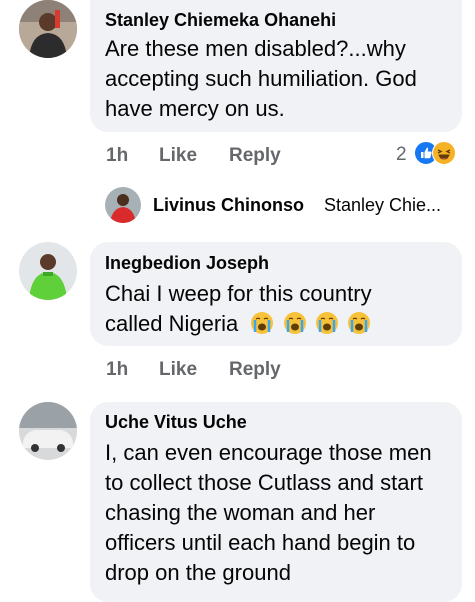 This screenshot has height=602, width=475. What do you see at coordinates (255, 156) in the screenshot?
I see `reply-button-1: Reply` at bounding box center [255, 156].